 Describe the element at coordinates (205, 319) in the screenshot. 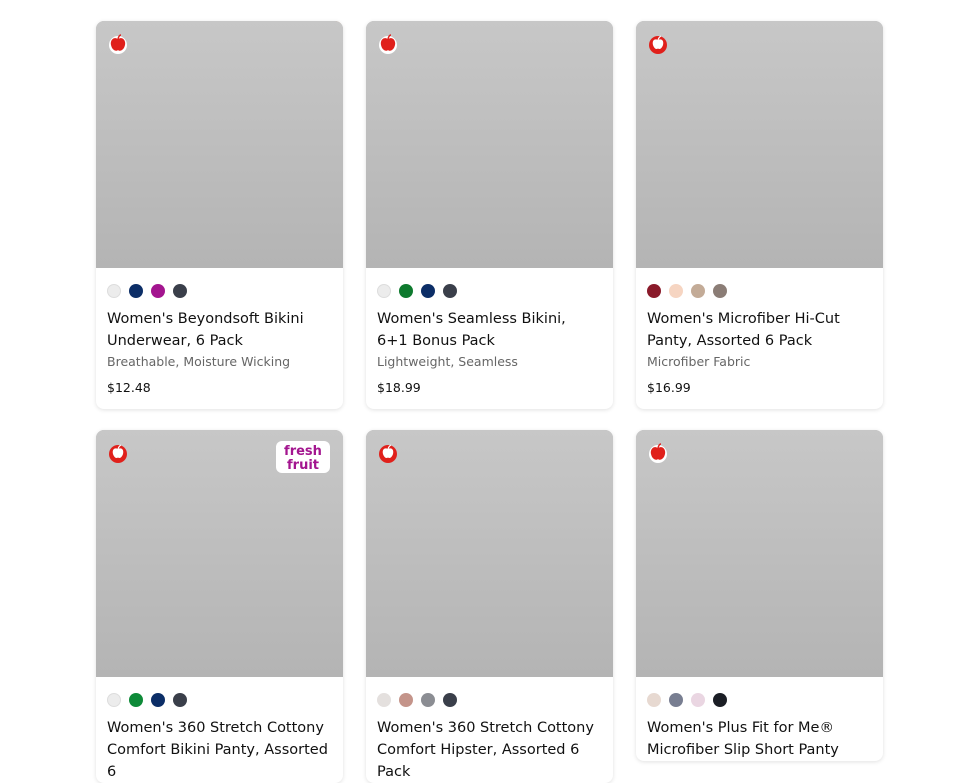

I see `product-title-line: Women's Beyondsoft Bikini` at that location.